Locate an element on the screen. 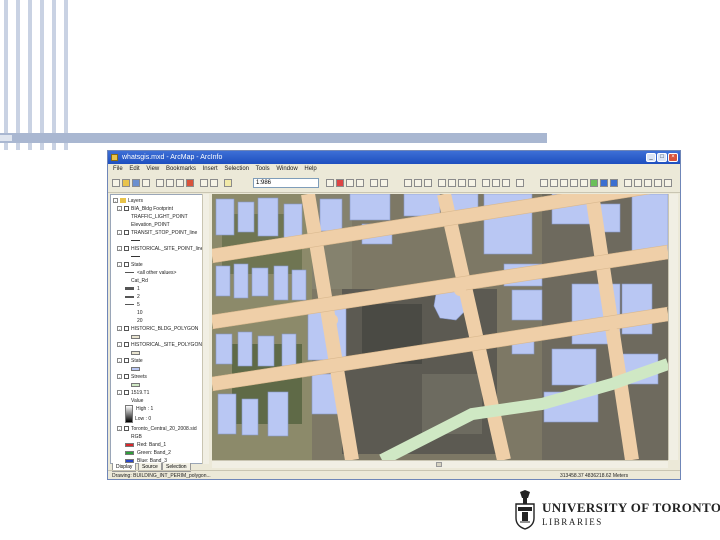  menu-view: View is located at coordinates (152, 169).